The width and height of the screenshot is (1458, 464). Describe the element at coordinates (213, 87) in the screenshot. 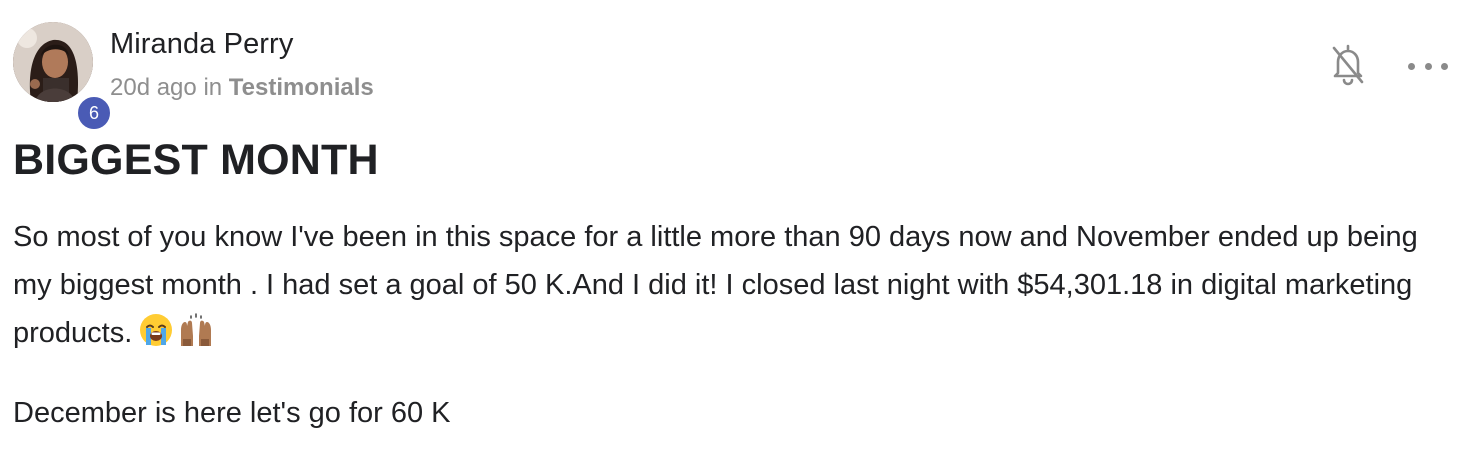

I see `meta-in-label: in` at that location.